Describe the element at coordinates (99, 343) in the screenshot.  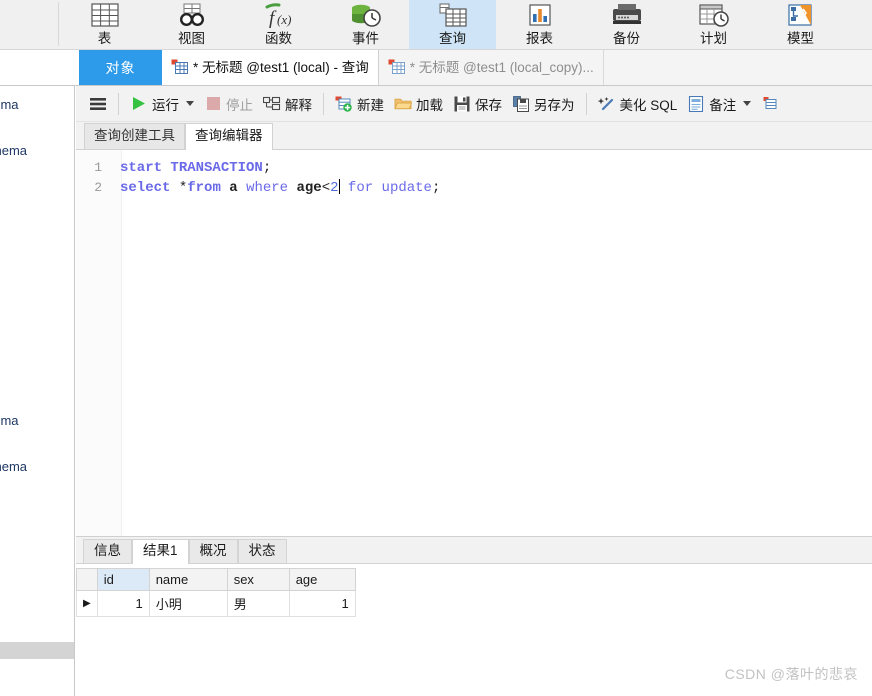
I see `editor-gutter` at that location.